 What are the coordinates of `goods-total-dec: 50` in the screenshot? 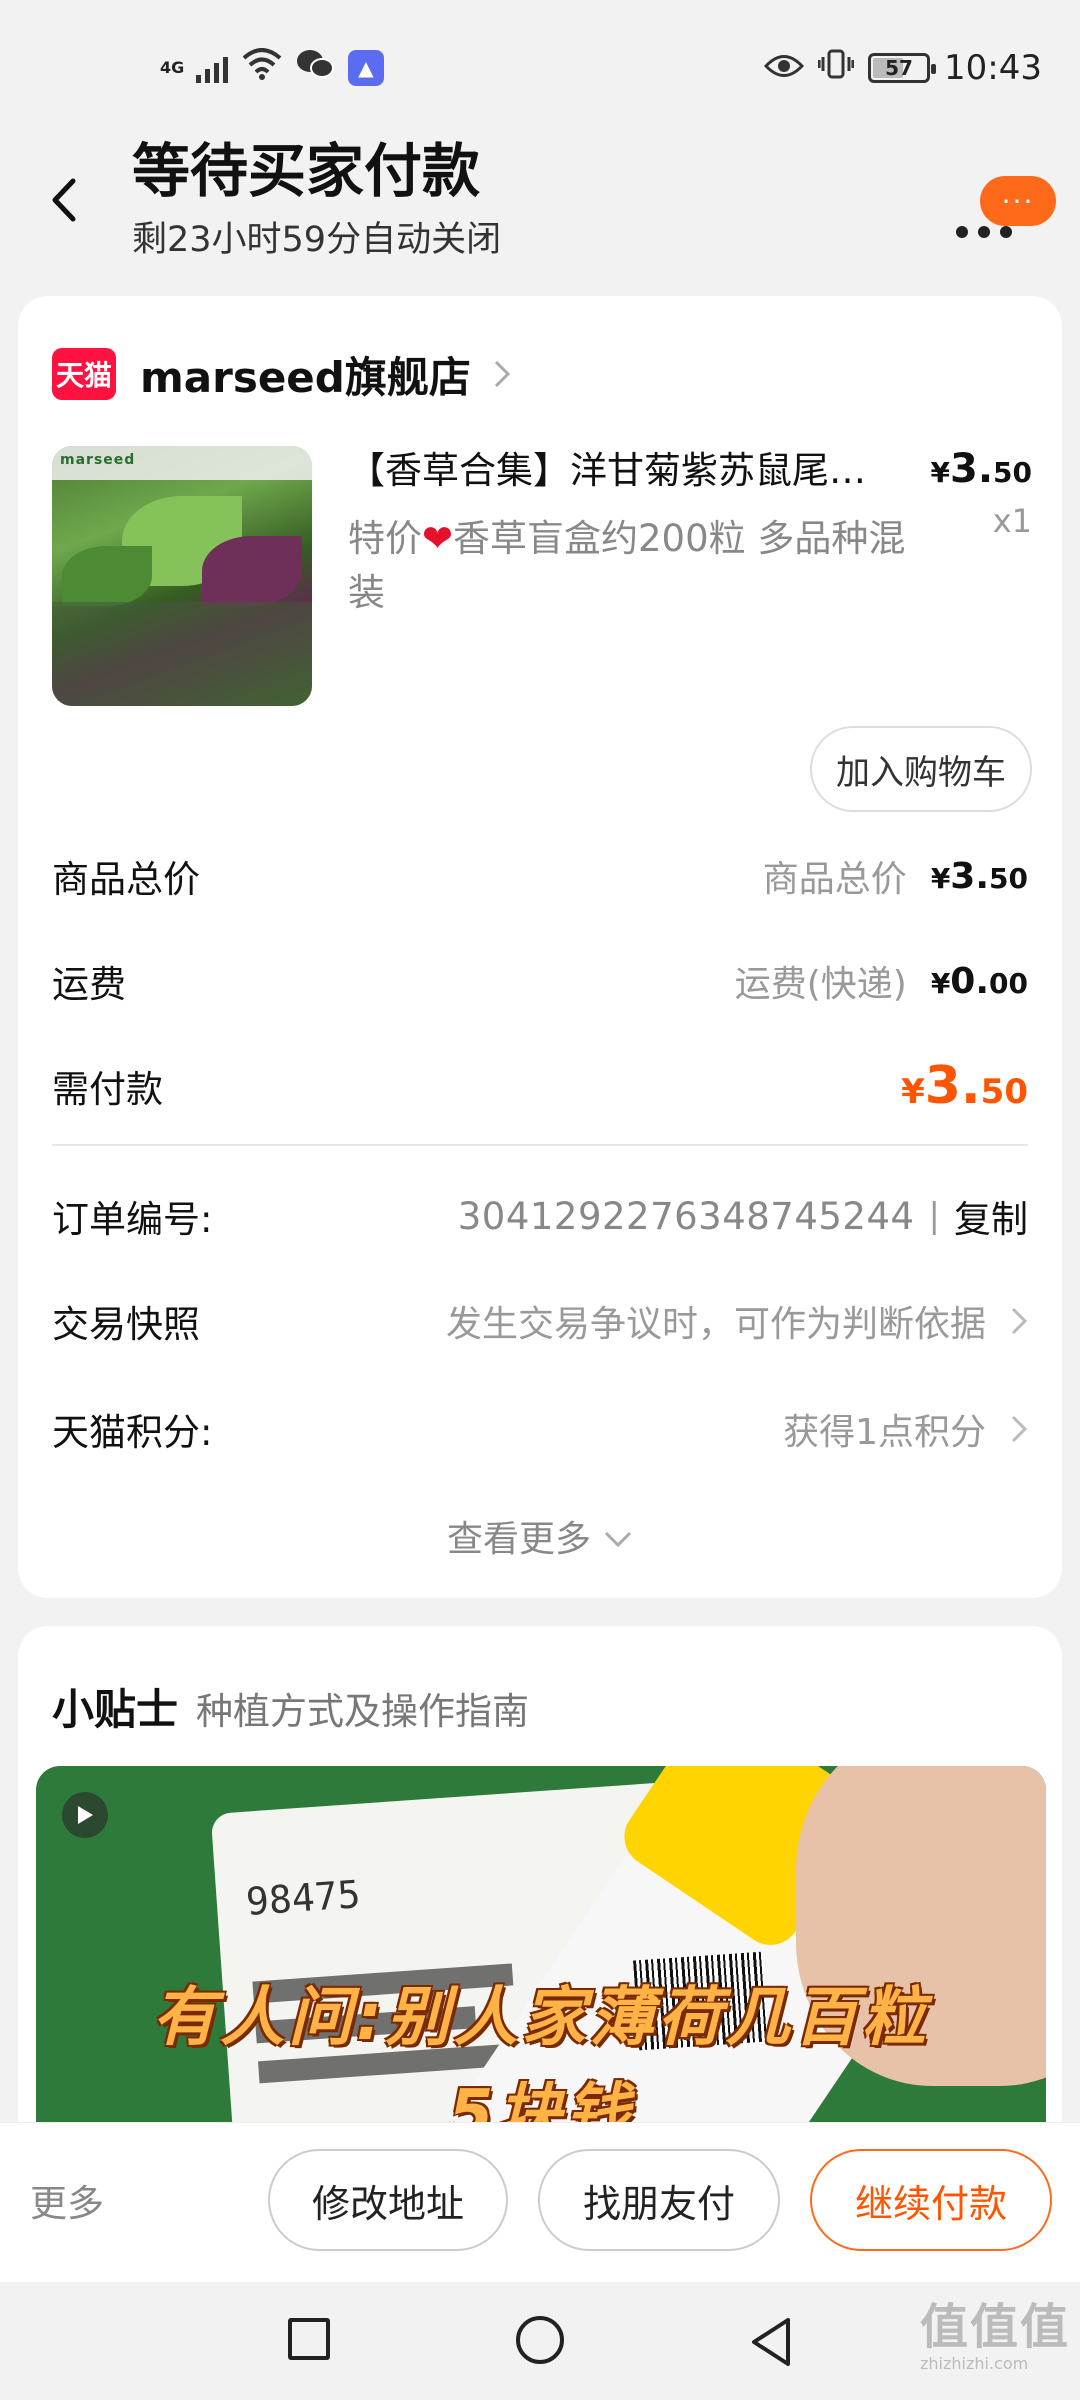 It's located at (1008, 878).